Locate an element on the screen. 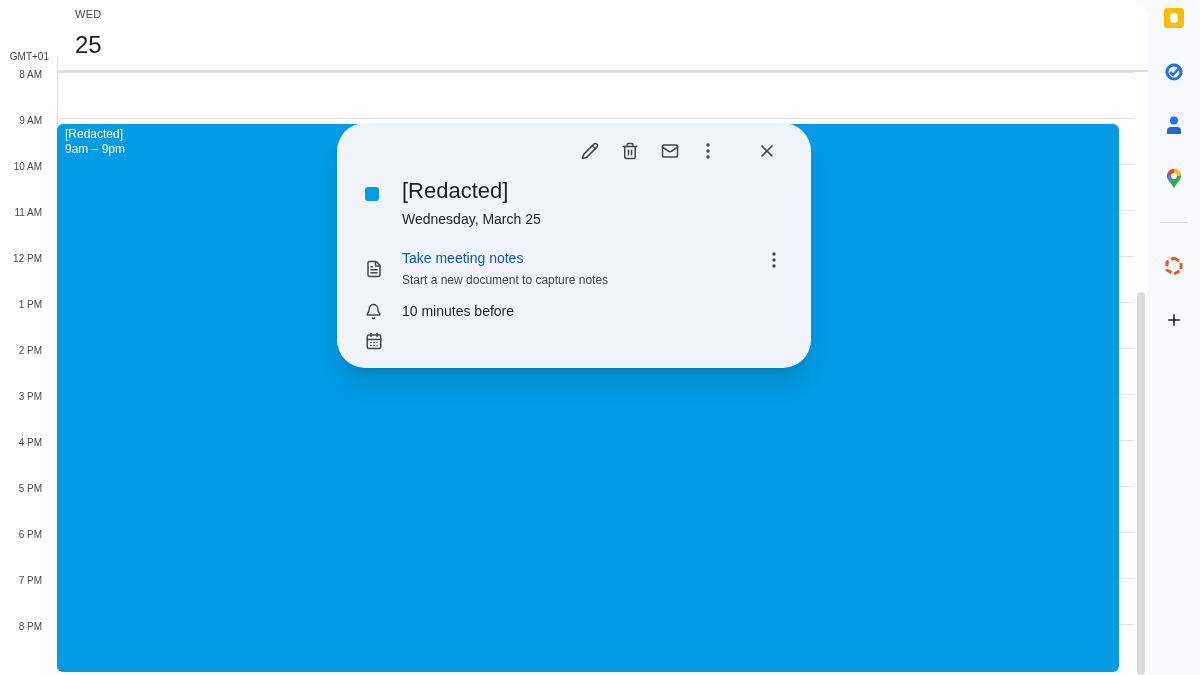  hexagon-app-icon is located at coordinates (1174, 266).